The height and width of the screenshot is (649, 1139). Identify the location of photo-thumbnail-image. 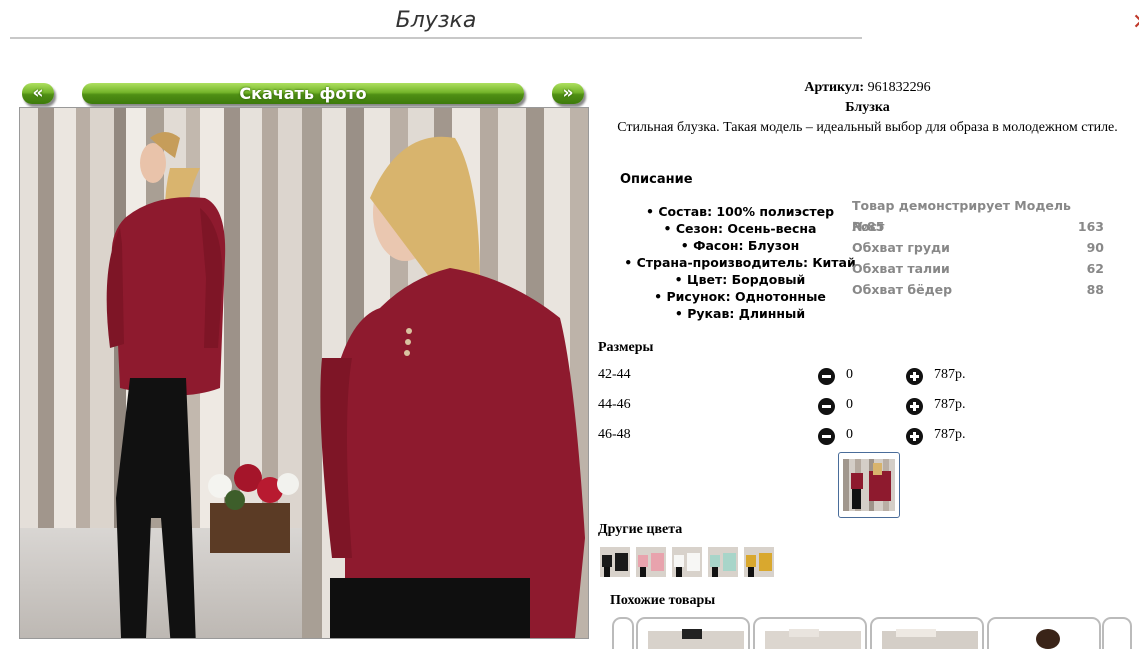
(869, 485).